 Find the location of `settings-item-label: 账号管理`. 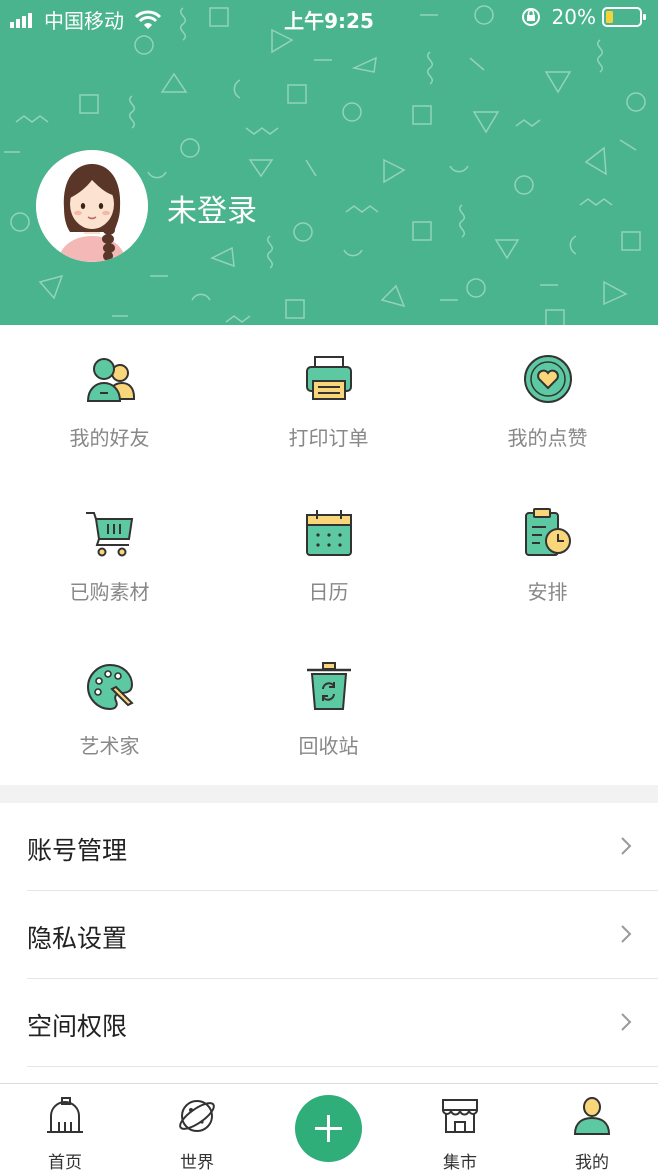

settings-item-label: 账号管理 is located at coordinates (77, 850).